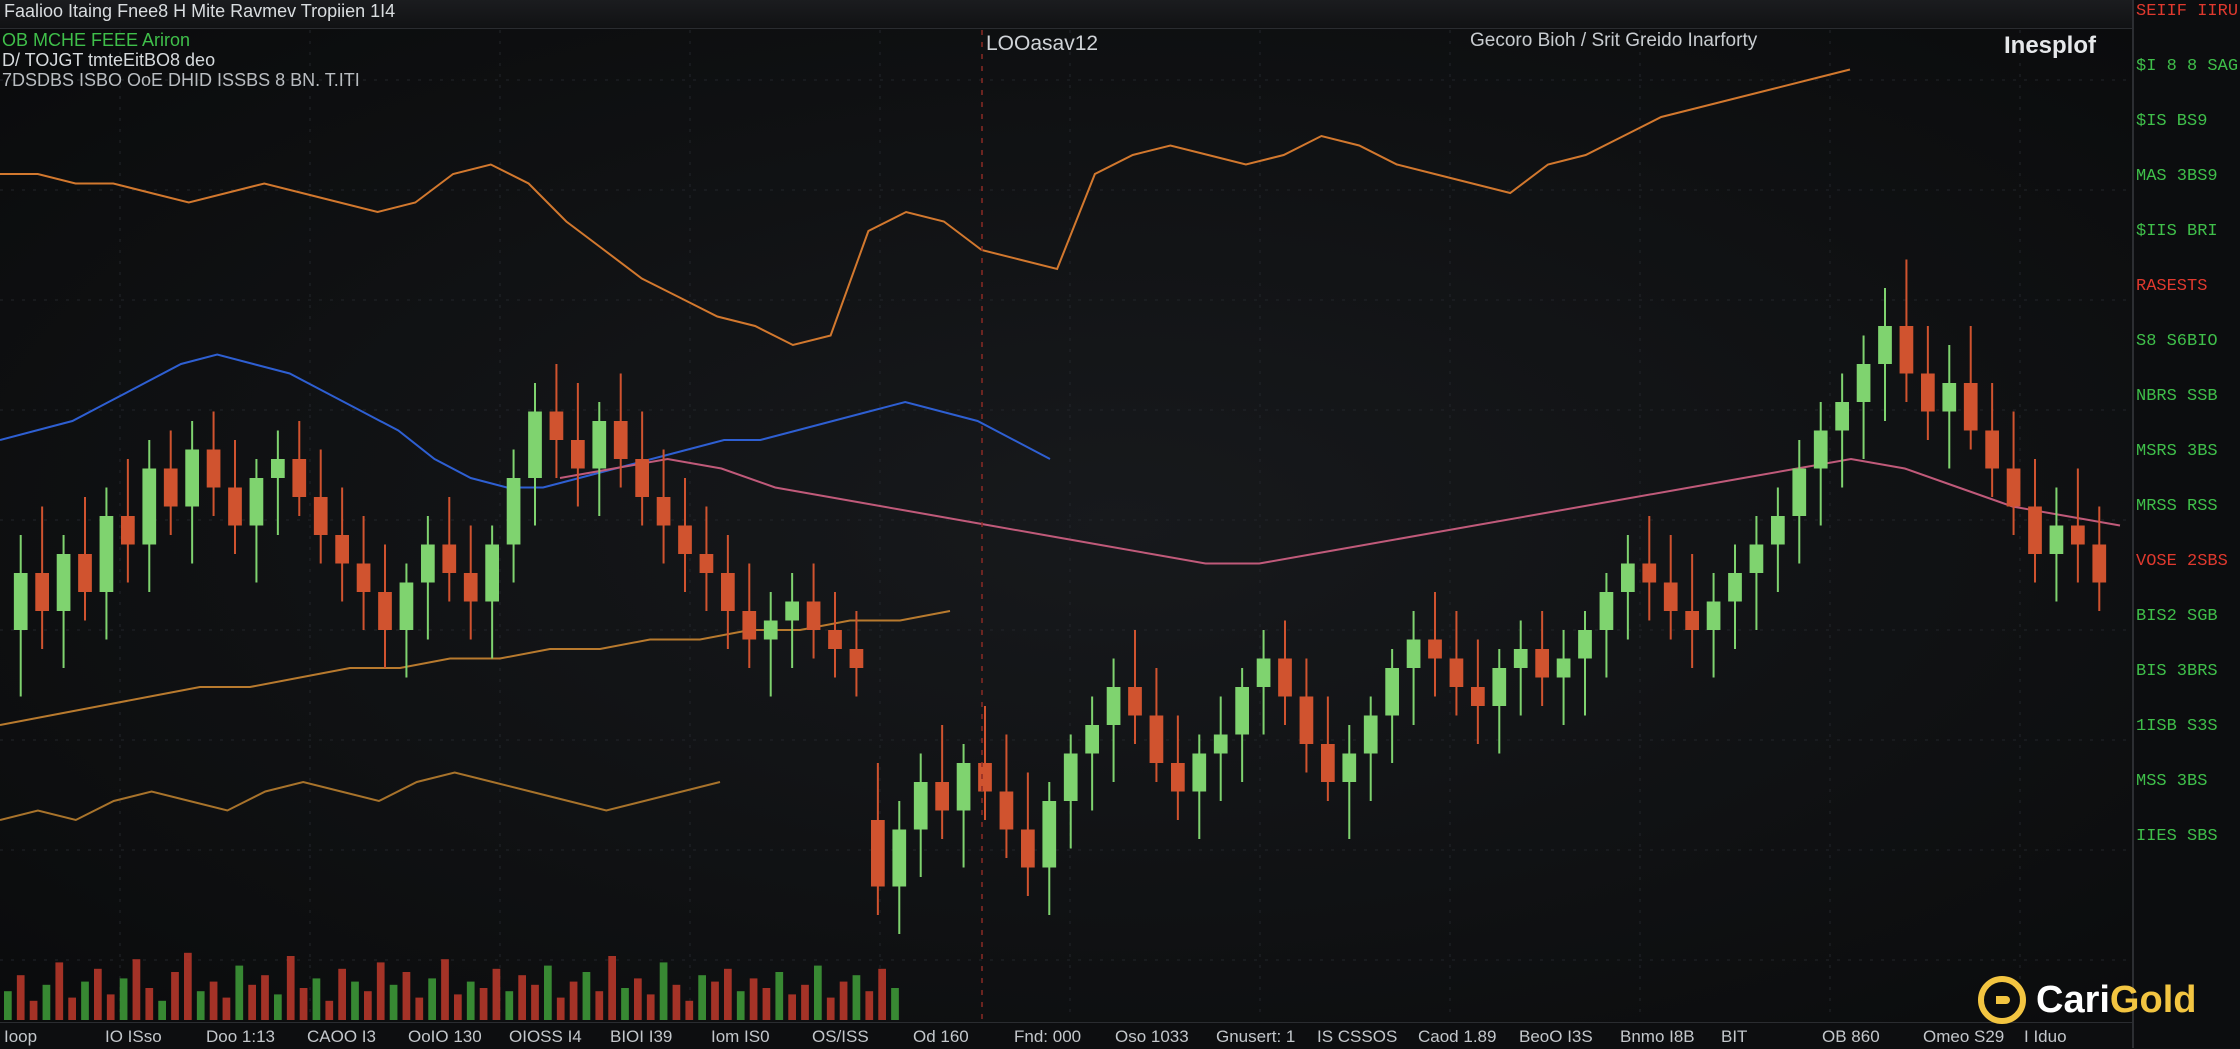 The image size is (2240, 1049). Describe the element at coordinates (2050, 46) in the screenshot. I see `layout-label: Inesplof` at that location.